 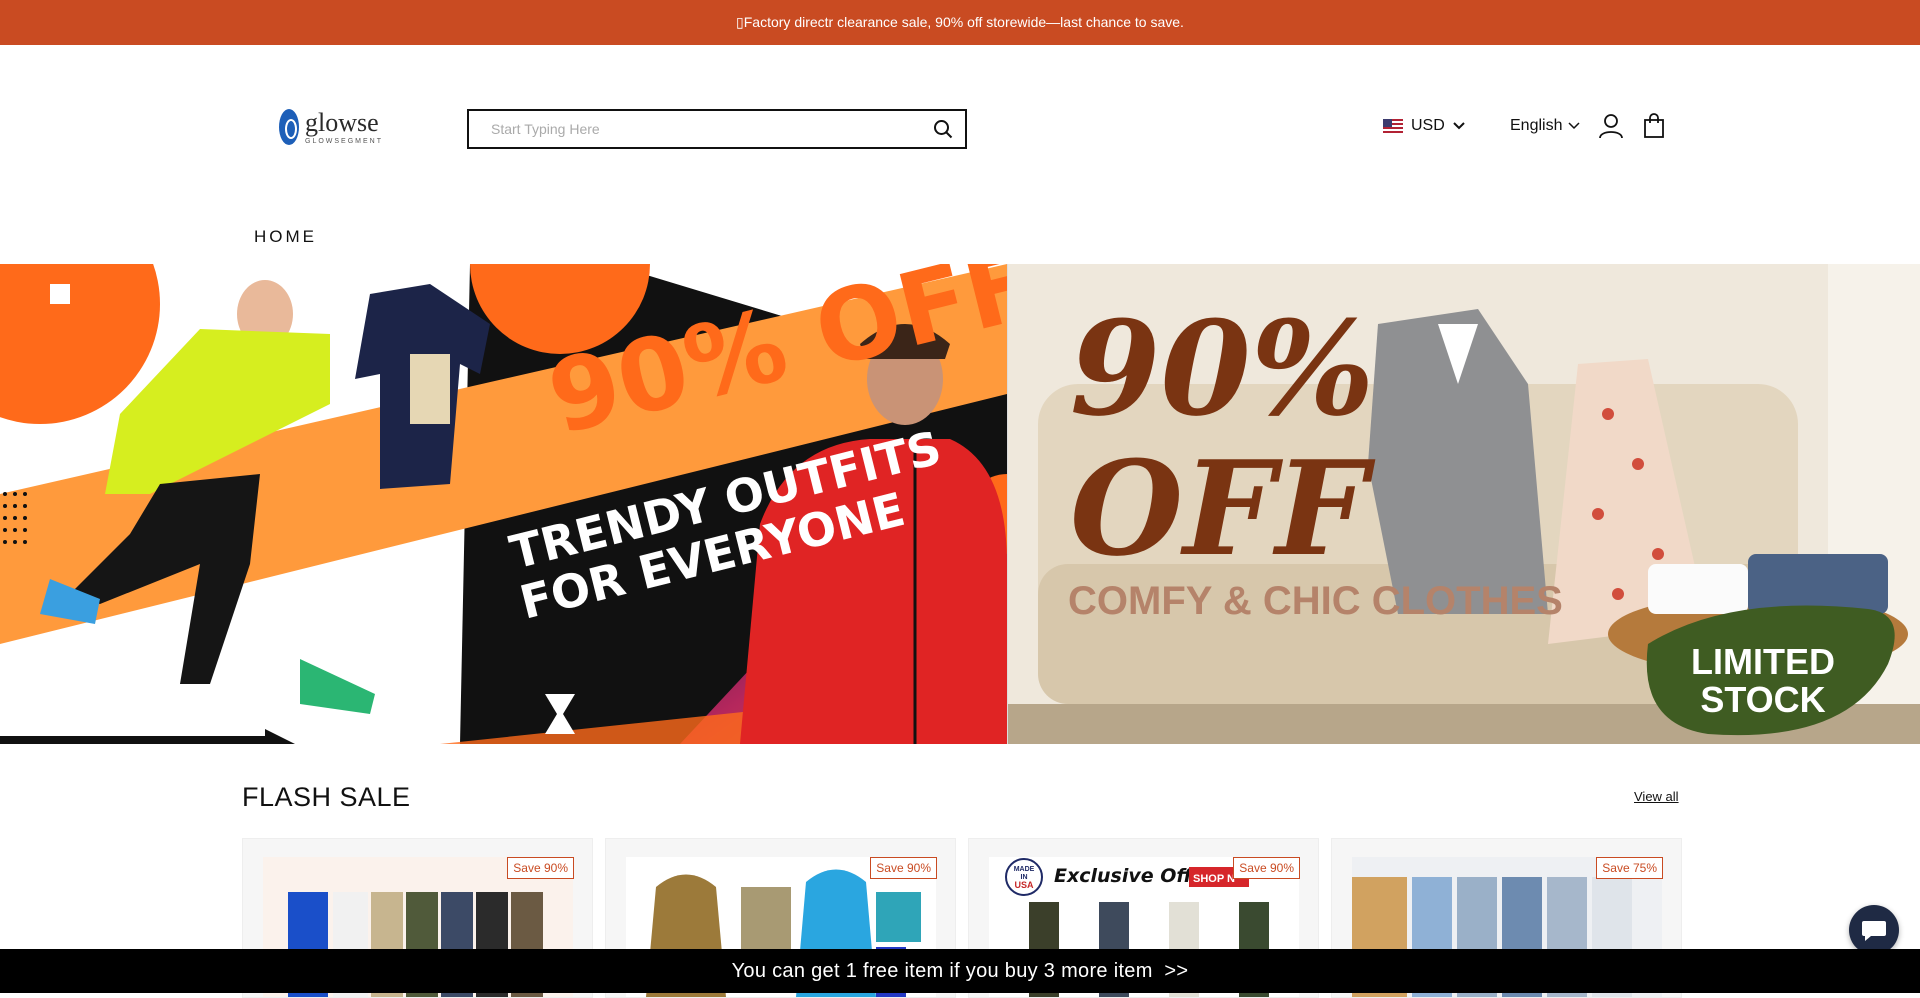 I want to click on logo-icon, so click(x=289, y=127).